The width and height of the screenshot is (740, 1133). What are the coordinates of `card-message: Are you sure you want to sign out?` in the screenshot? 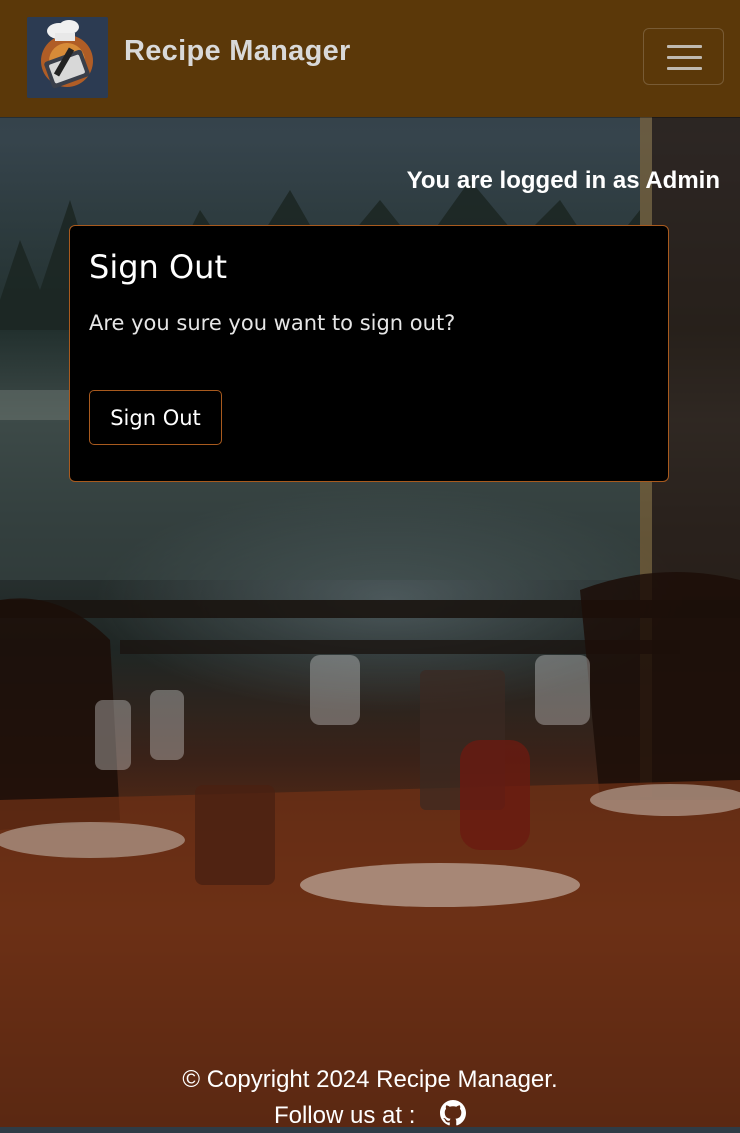 It's located at (272, 323).